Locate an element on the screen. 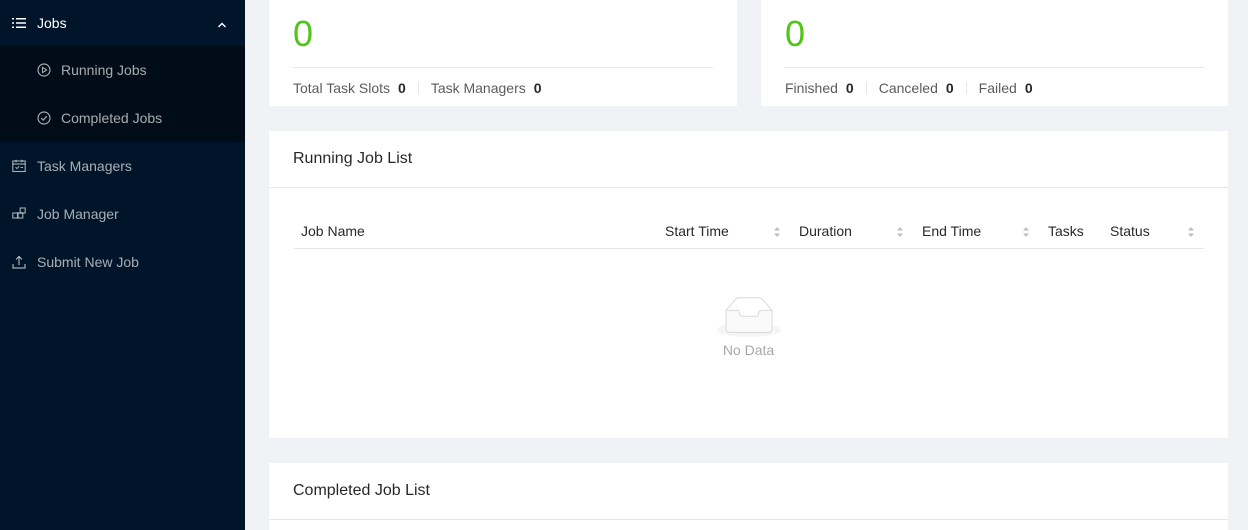 This screenshot has width=1248, height=530. completed-job-list-card: Completed Job List is located at coordinates (748, 496).